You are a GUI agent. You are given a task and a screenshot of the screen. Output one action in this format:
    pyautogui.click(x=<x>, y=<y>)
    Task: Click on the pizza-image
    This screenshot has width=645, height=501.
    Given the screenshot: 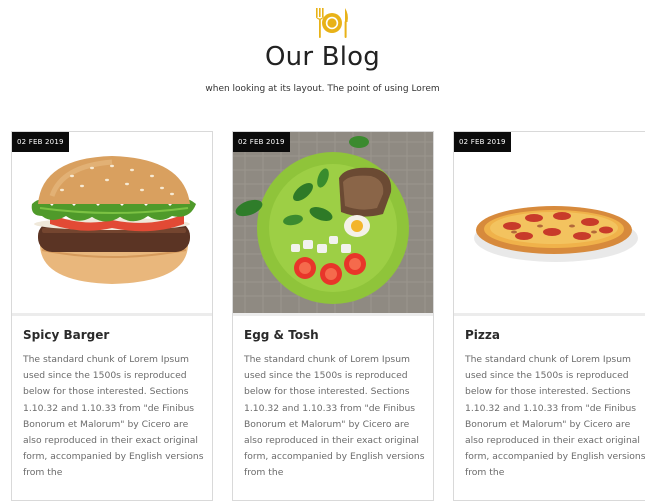 What is the action you would take?
    pyautogui.click(x=549, y=222)
    